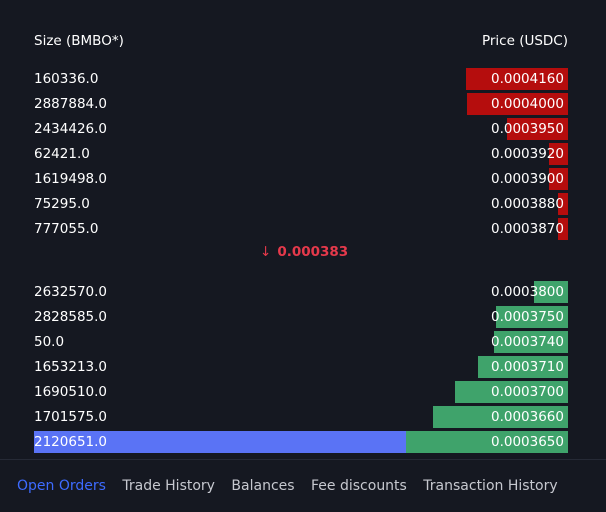  What do you see at coordinates (527, 442) in the screenshot?
I see `bid-price: 0.0003650` at bounding box center [527, 442].